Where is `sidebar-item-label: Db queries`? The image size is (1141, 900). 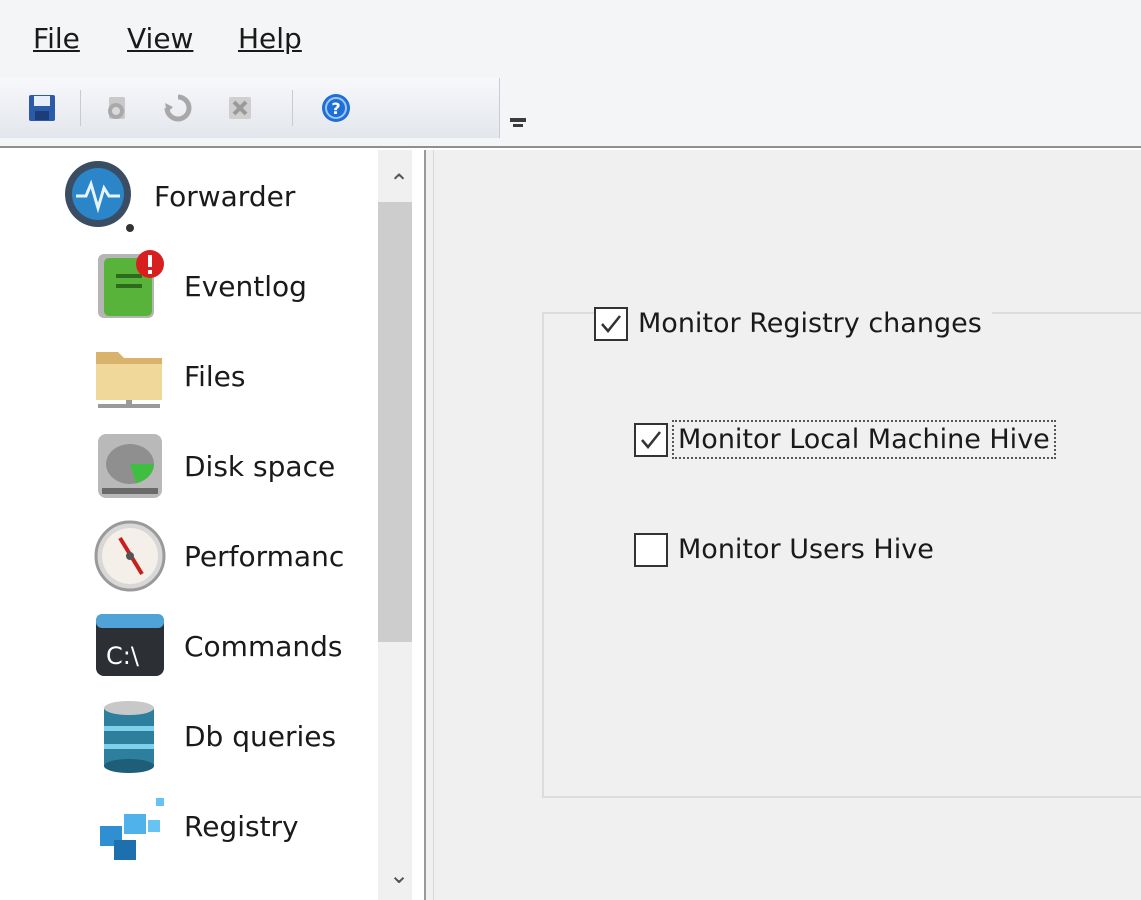
sidebar-item-label: Db queries is located at coordinates (260, 736).